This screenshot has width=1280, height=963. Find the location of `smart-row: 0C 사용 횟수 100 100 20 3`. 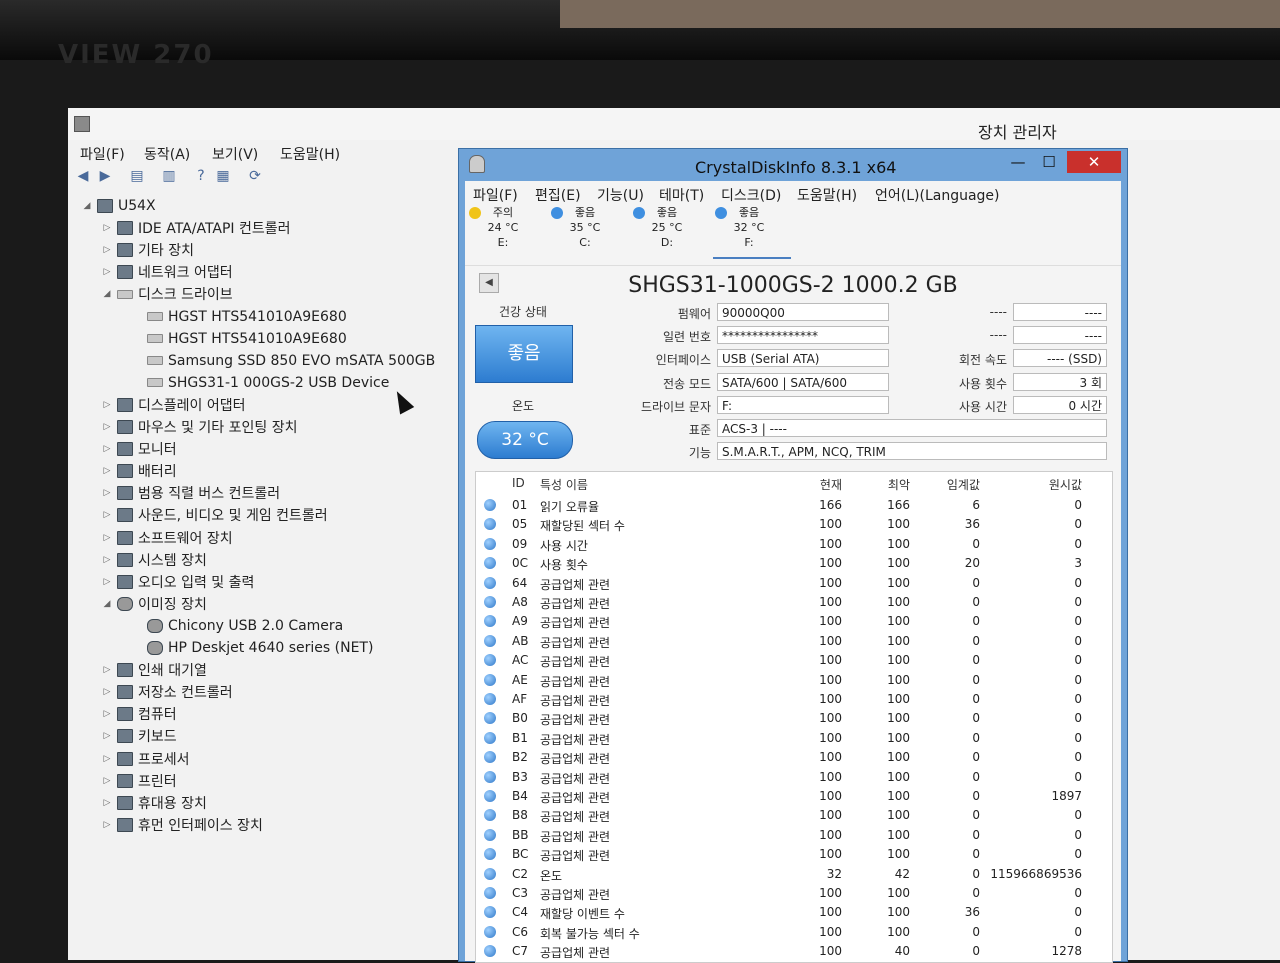

smart-row: 0C 사용 횟수 100 100 20 3 is located at coordinates (794, 563).